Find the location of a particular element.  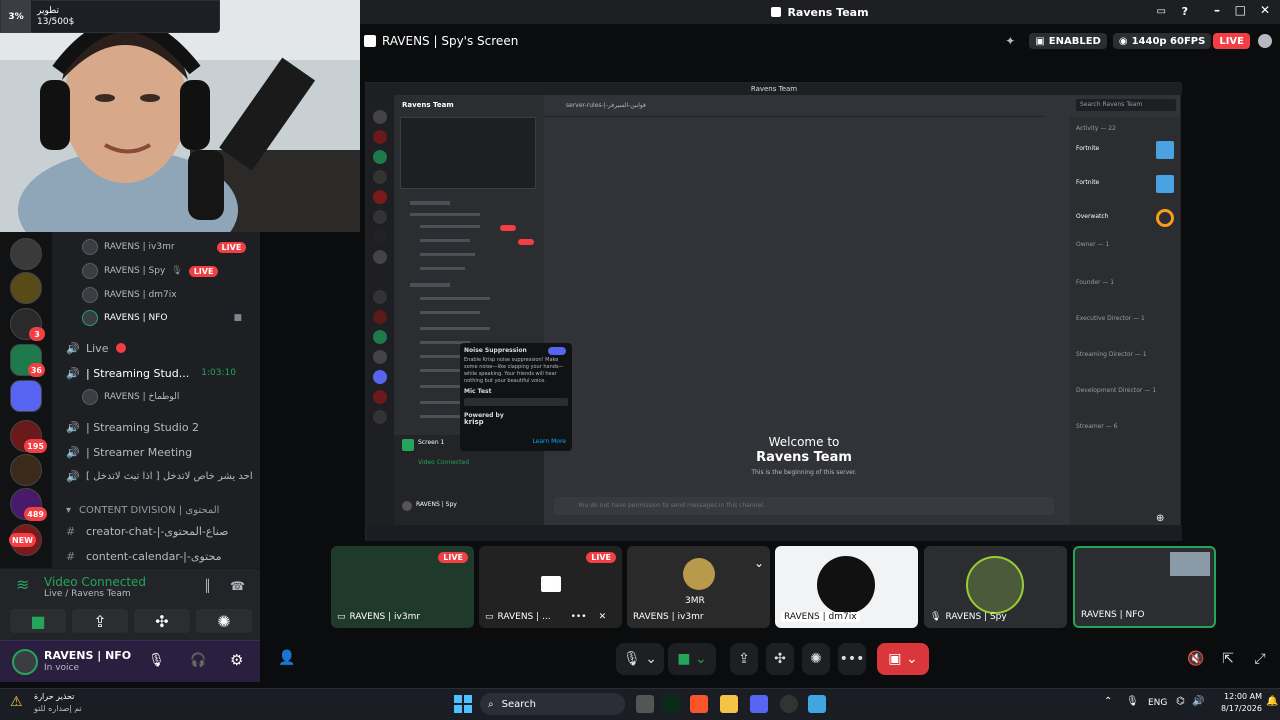

help-icon: ? is located at coordinates (1185, 11).